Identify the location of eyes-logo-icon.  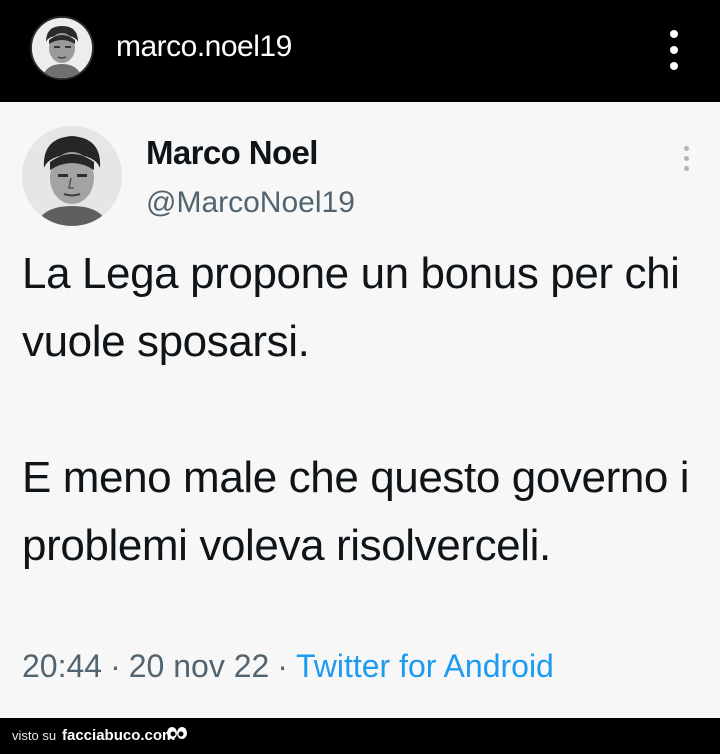
(177, 733).